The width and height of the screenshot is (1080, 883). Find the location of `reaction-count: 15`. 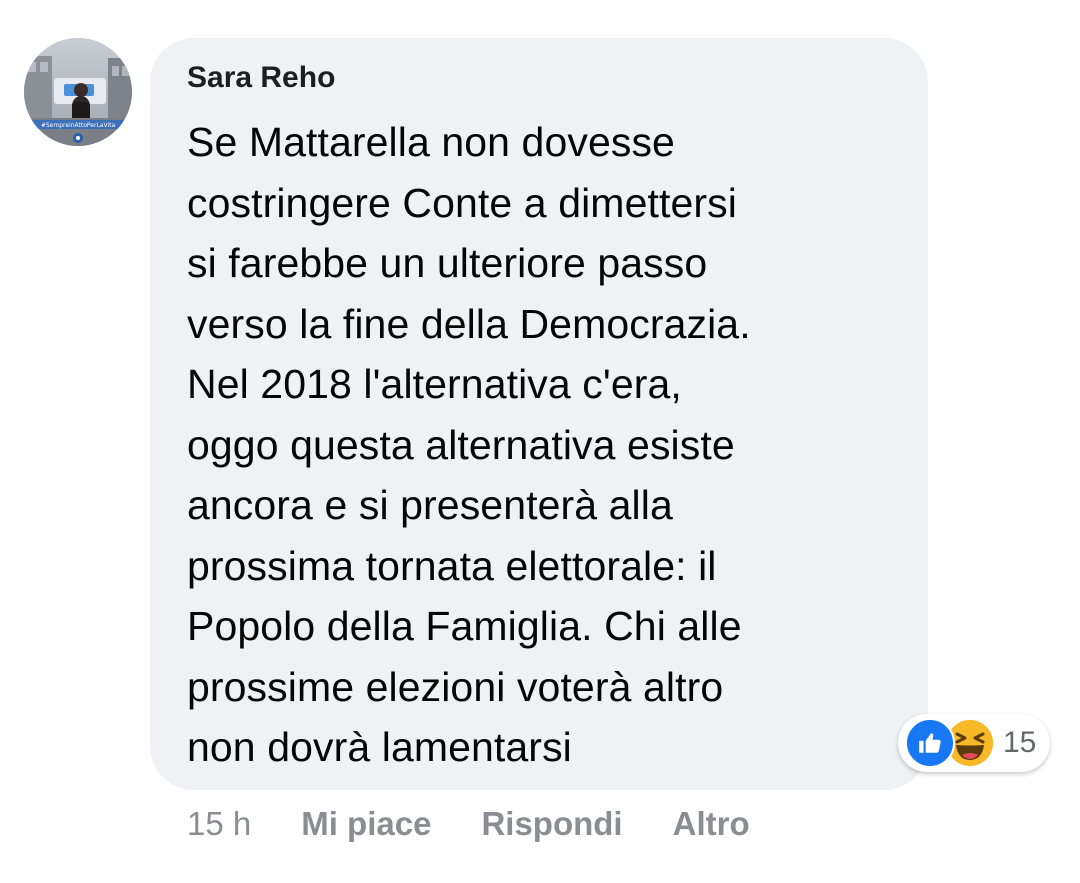

reaction-count: 15 is located at coordinates (1020, 742).